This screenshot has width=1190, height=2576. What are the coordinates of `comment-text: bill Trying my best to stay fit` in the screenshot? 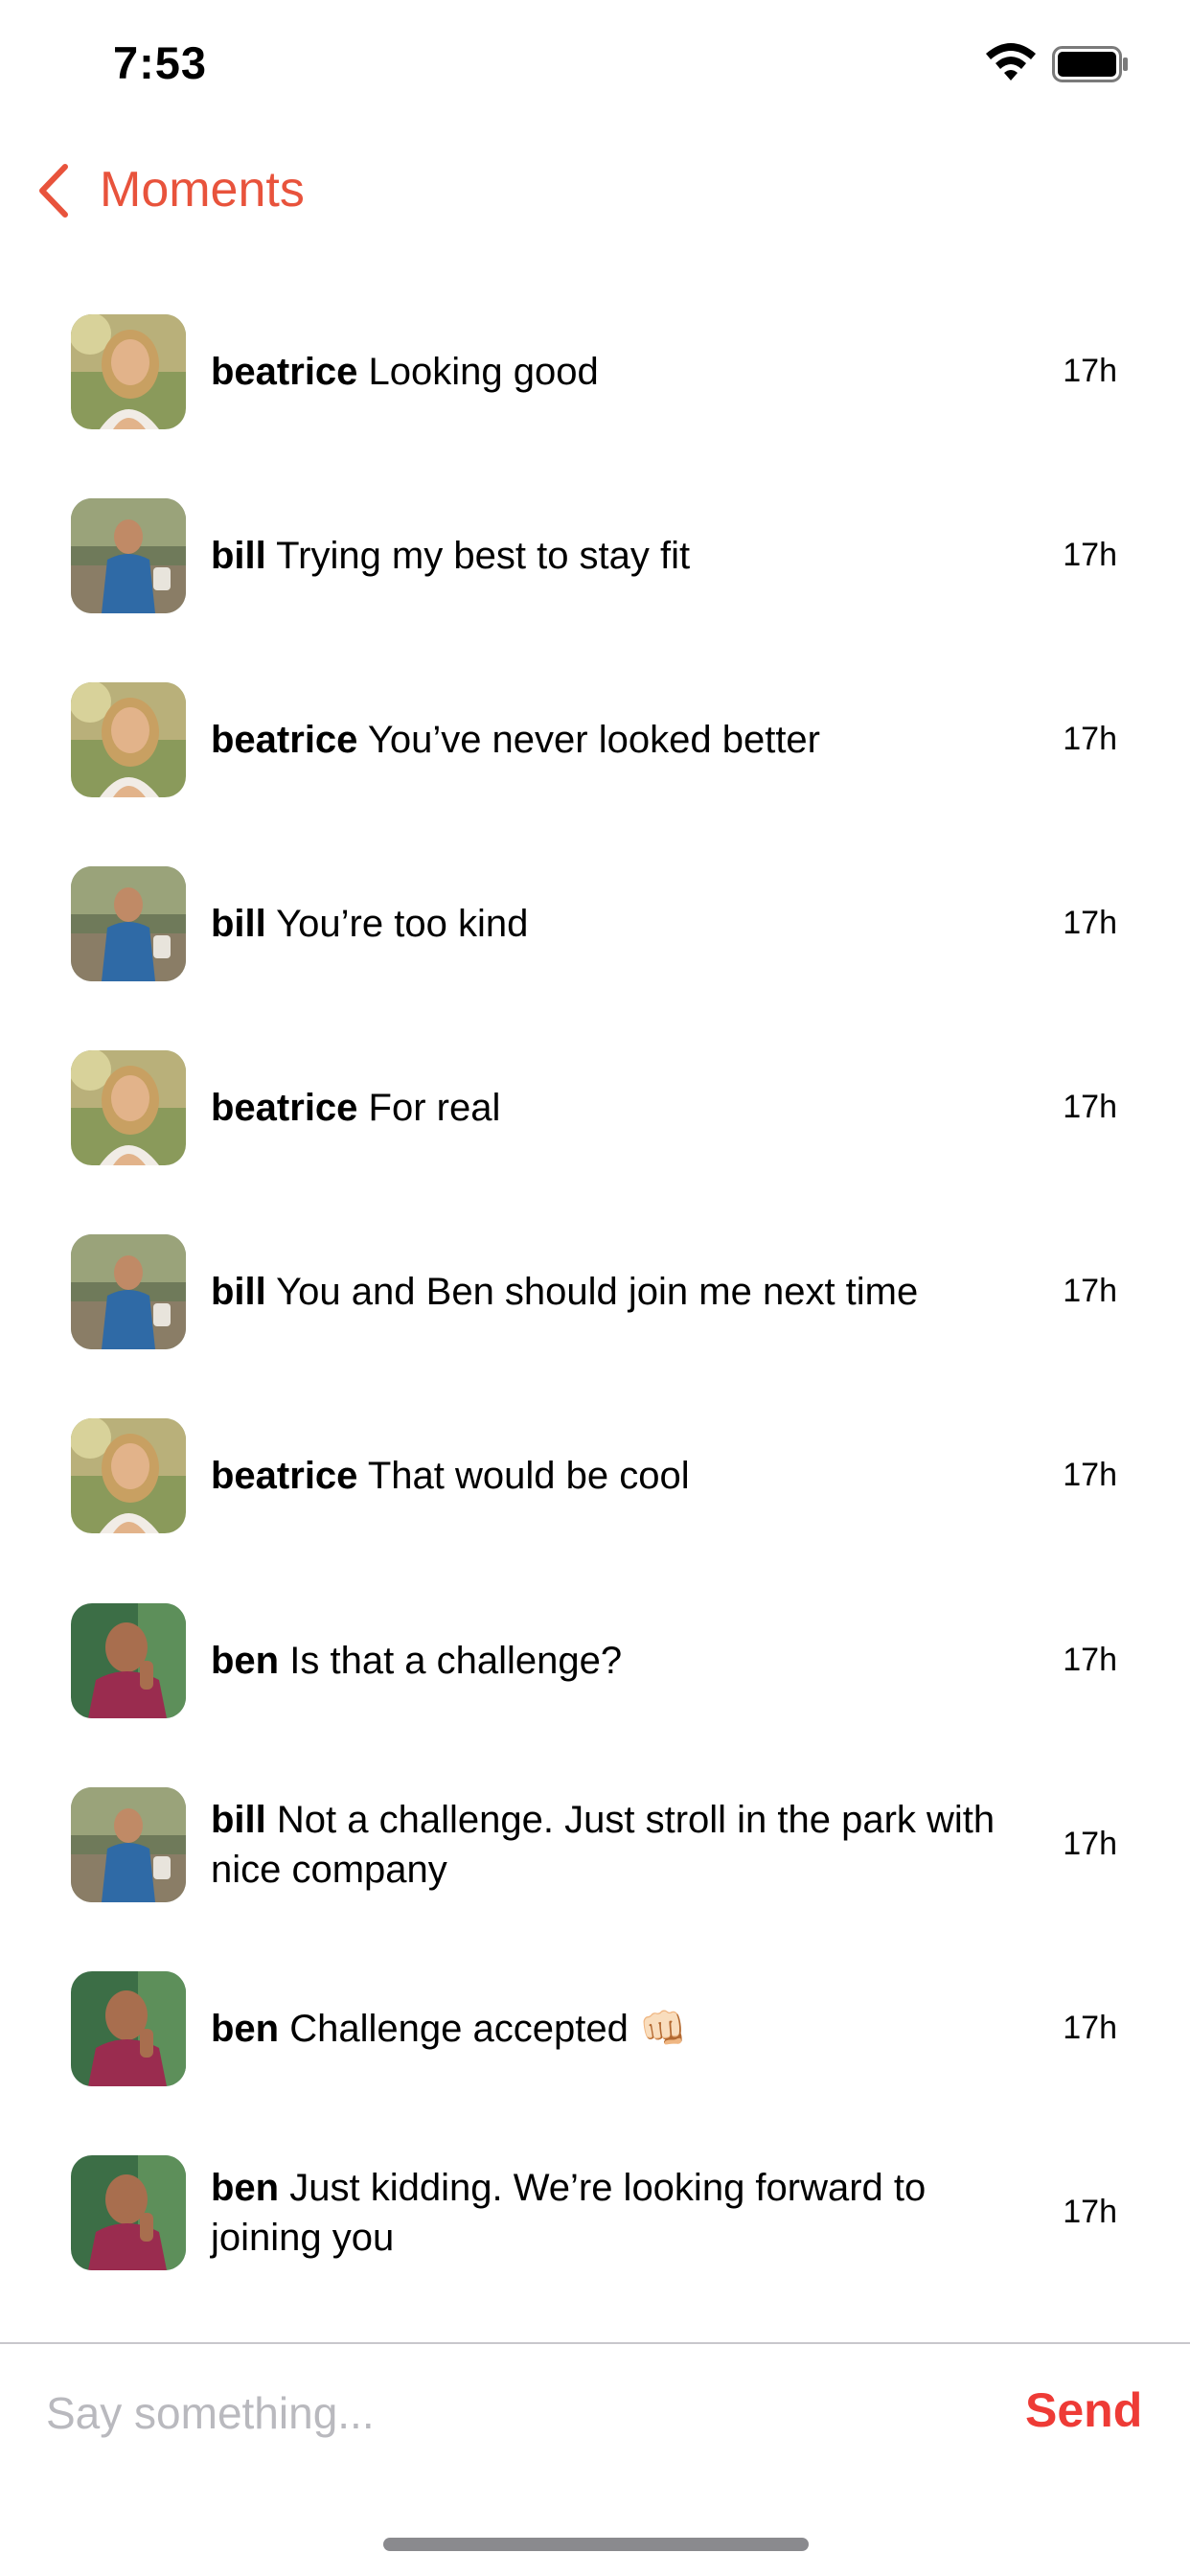 It's located at (614, 556).